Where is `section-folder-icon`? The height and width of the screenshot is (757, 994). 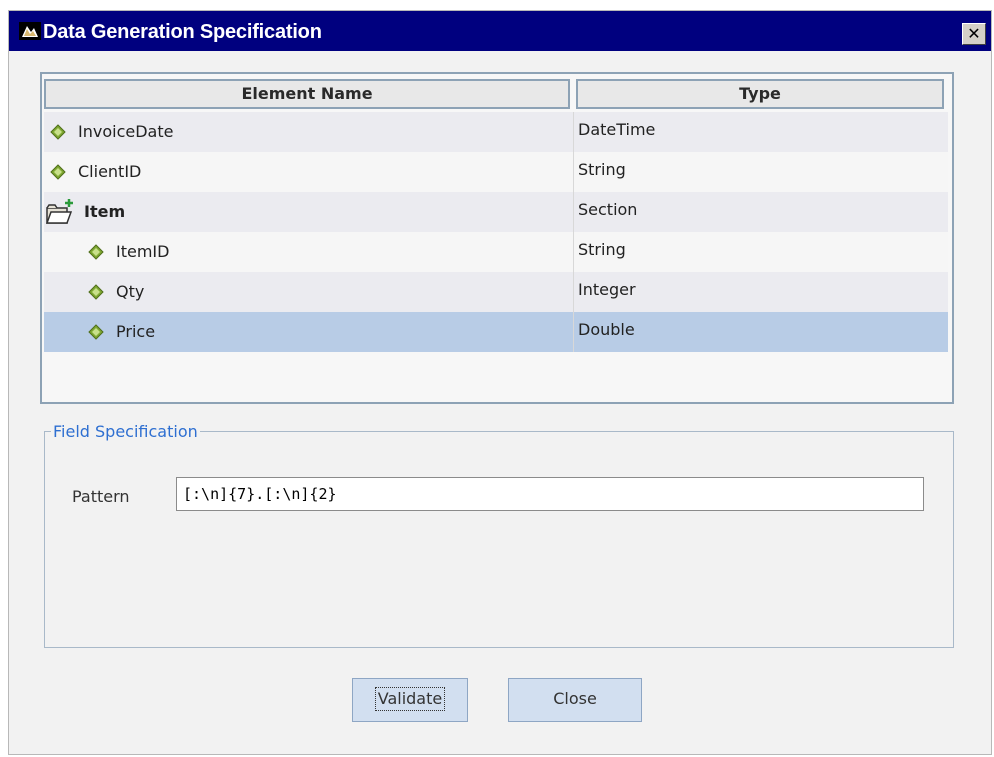
section-folder-icon is located at coordinates (59, 211).